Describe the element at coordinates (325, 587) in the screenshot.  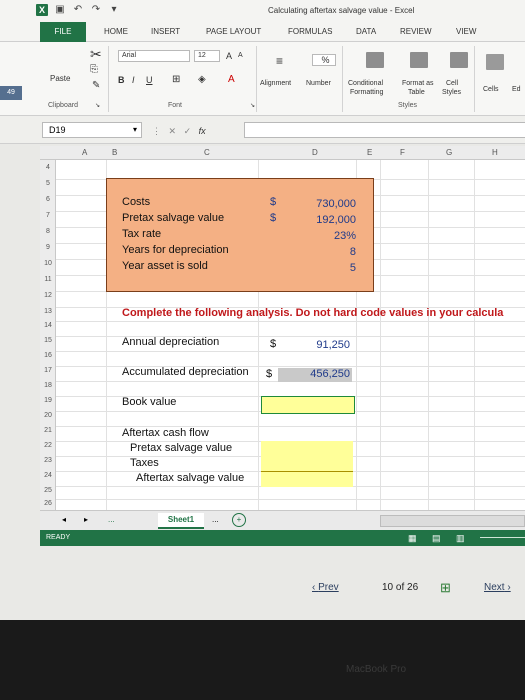
I see `prev-link: ‹ Prev` at that location.